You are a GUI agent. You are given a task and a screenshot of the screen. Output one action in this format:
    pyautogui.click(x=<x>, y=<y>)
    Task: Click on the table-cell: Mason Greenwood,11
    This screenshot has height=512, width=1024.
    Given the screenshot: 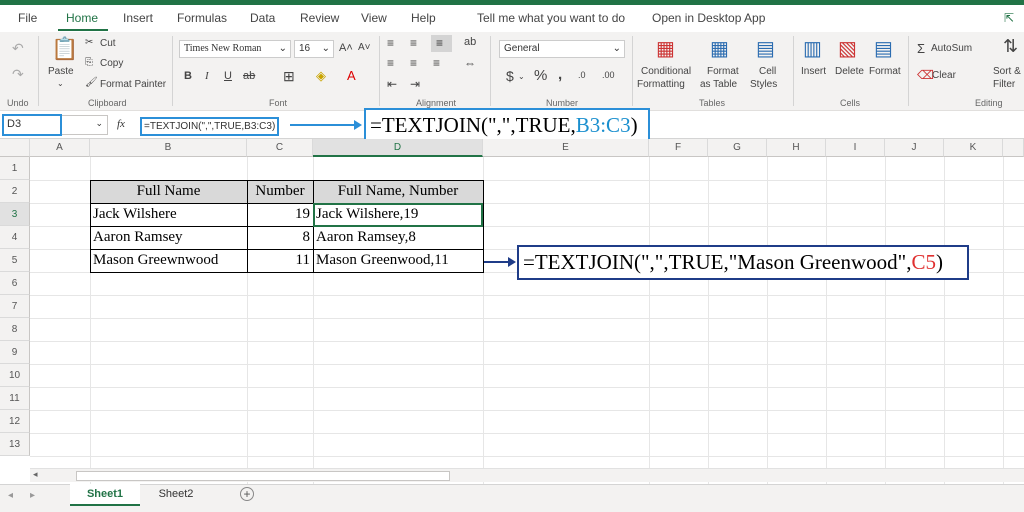 What is the action you would take?
    pyautogui.click(x=398, y=260)
    